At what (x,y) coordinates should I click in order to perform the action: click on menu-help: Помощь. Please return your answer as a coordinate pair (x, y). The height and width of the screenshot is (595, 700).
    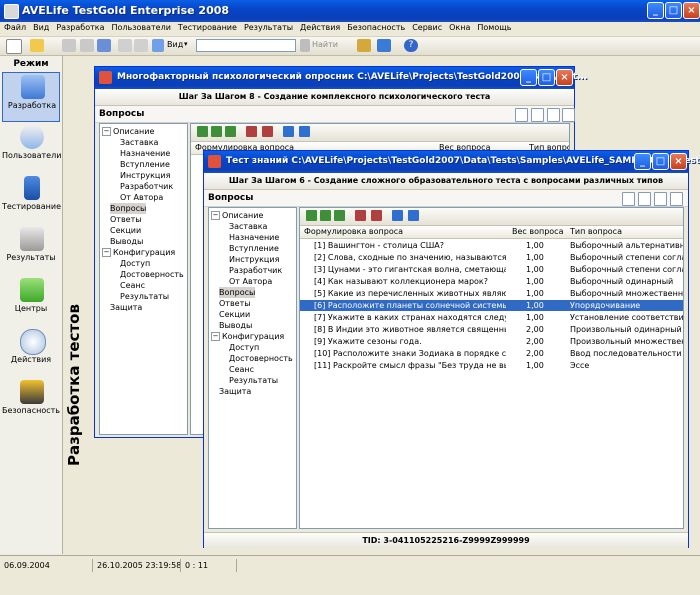
    Looking at the image, I should click on (493, 27).